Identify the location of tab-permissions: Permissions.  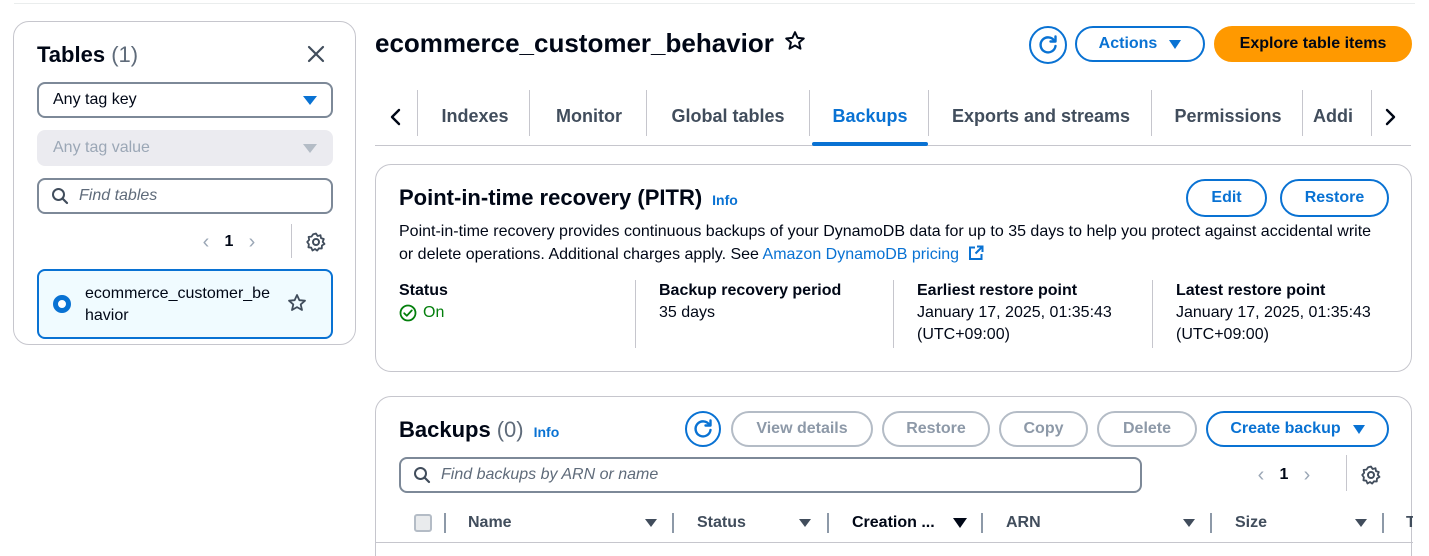
(1228, 116).